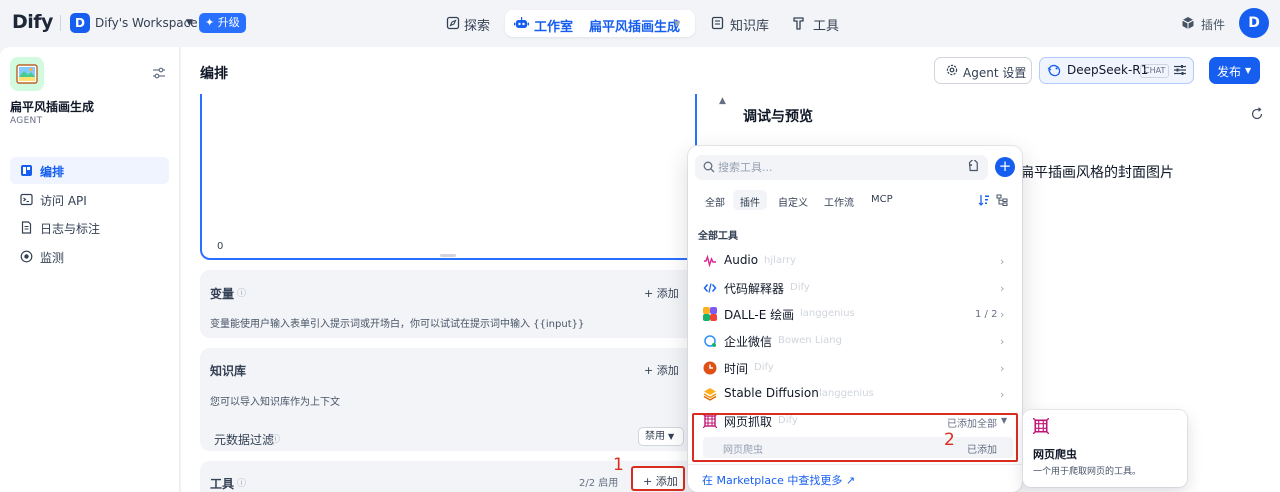 The height and width of the screenshot is (492, 1280). Describe the element at coordinates (717, 23) in the screenshot. I see `book-icon` at that location.